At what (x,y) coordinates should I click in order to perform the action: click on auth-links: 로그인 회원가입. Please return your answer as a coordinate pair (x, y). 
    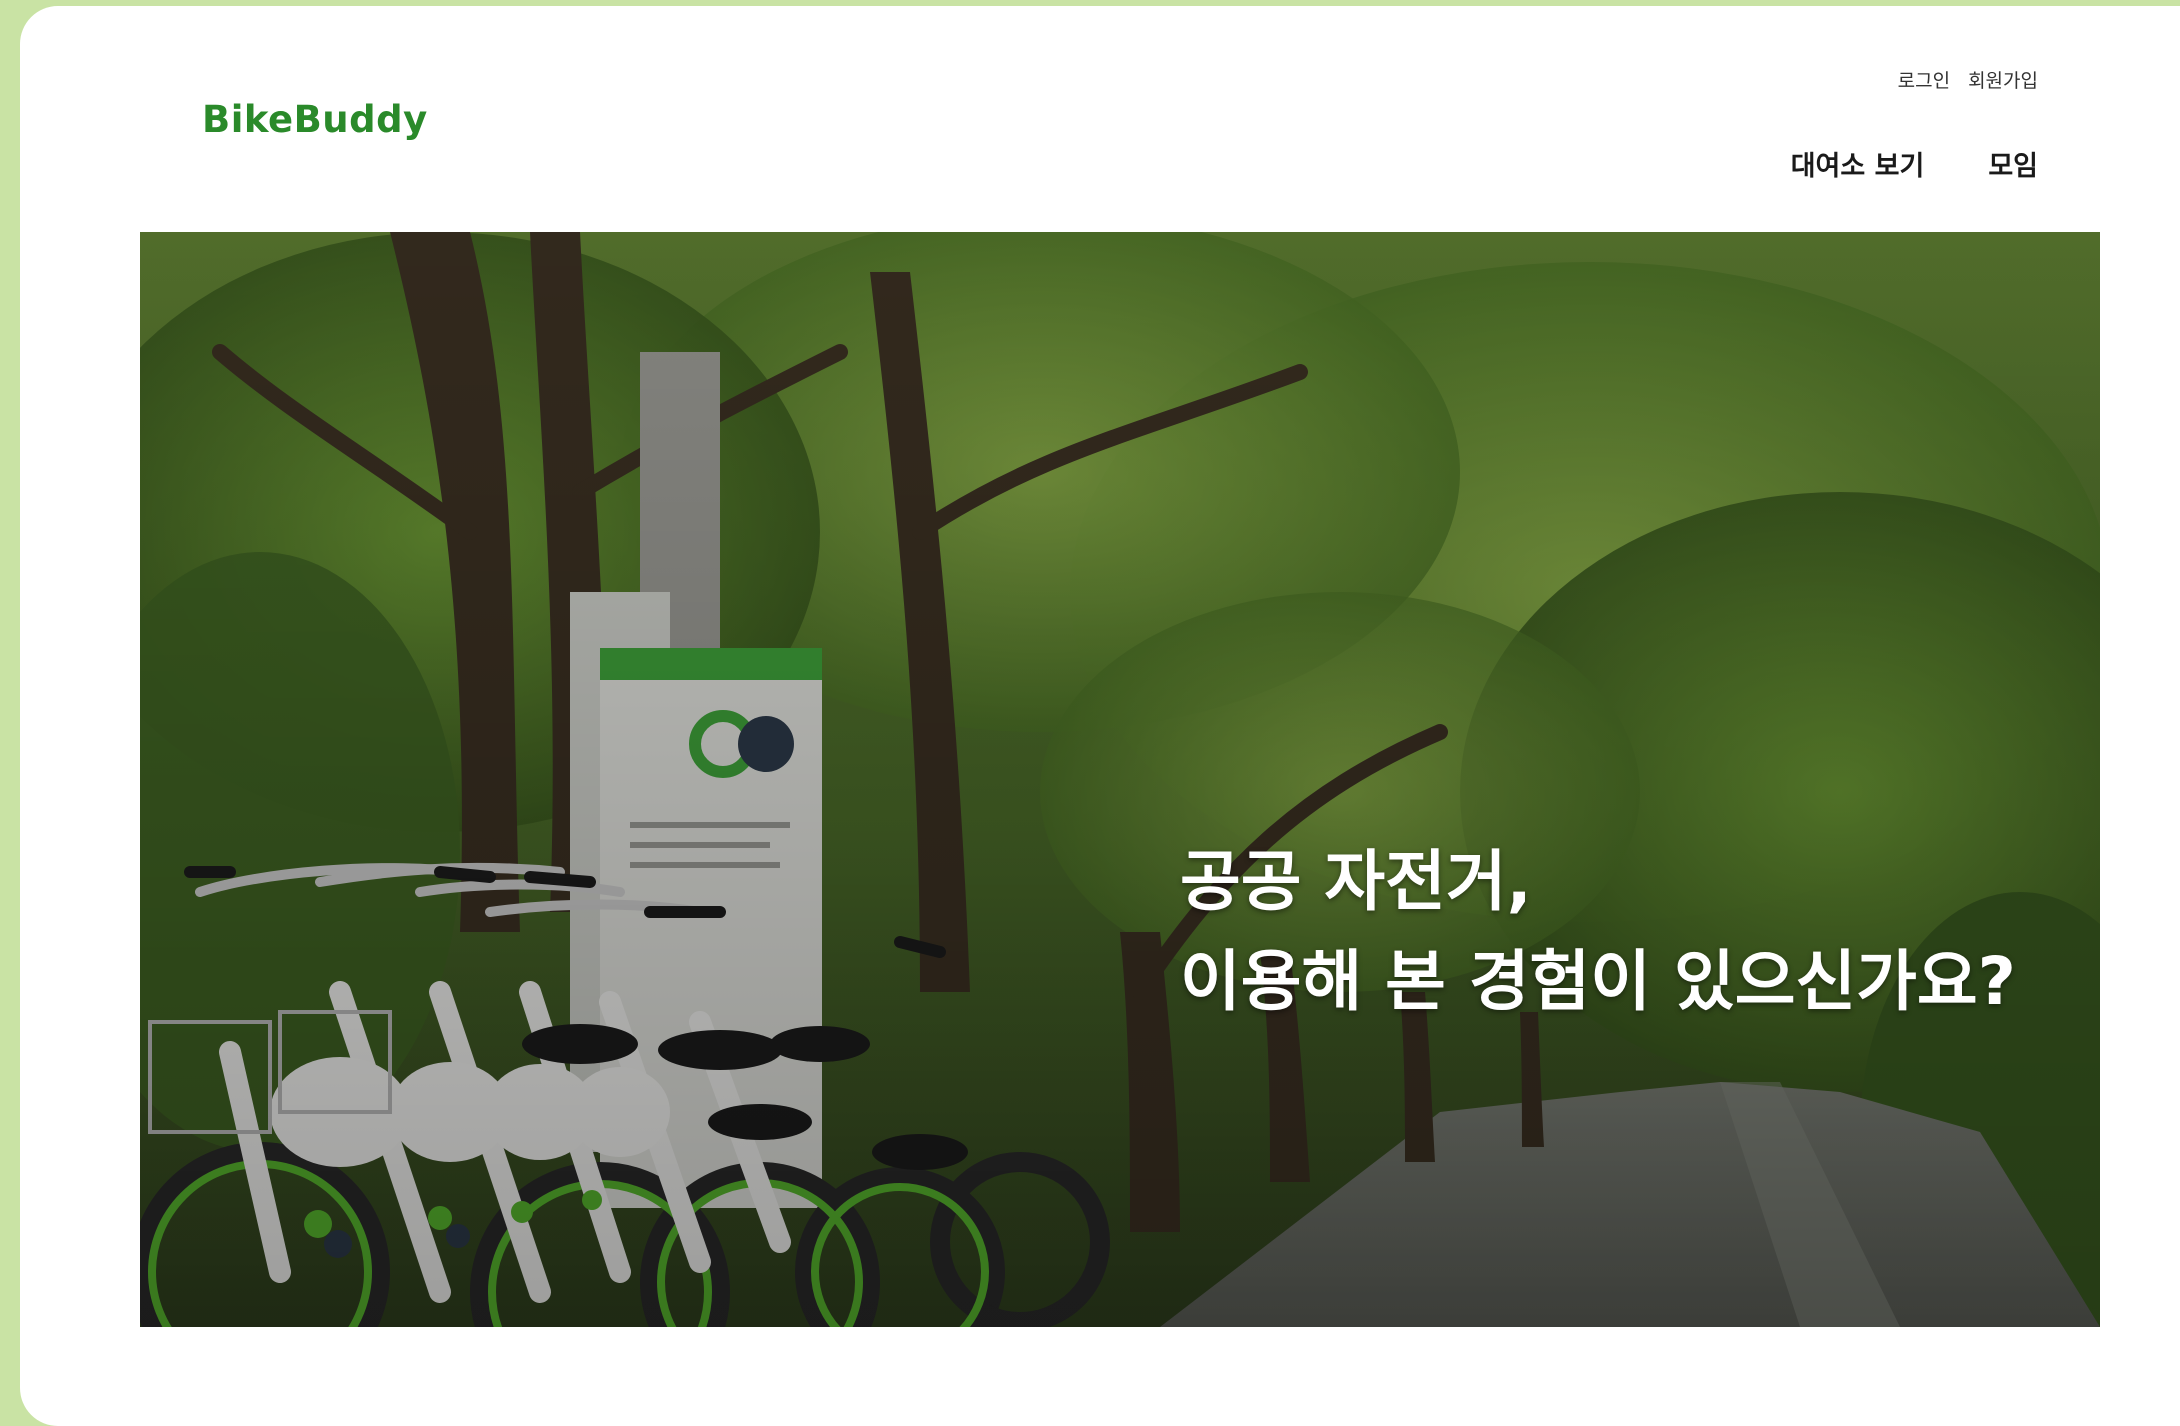
    Looking at the image, I should click on (1968, 79).